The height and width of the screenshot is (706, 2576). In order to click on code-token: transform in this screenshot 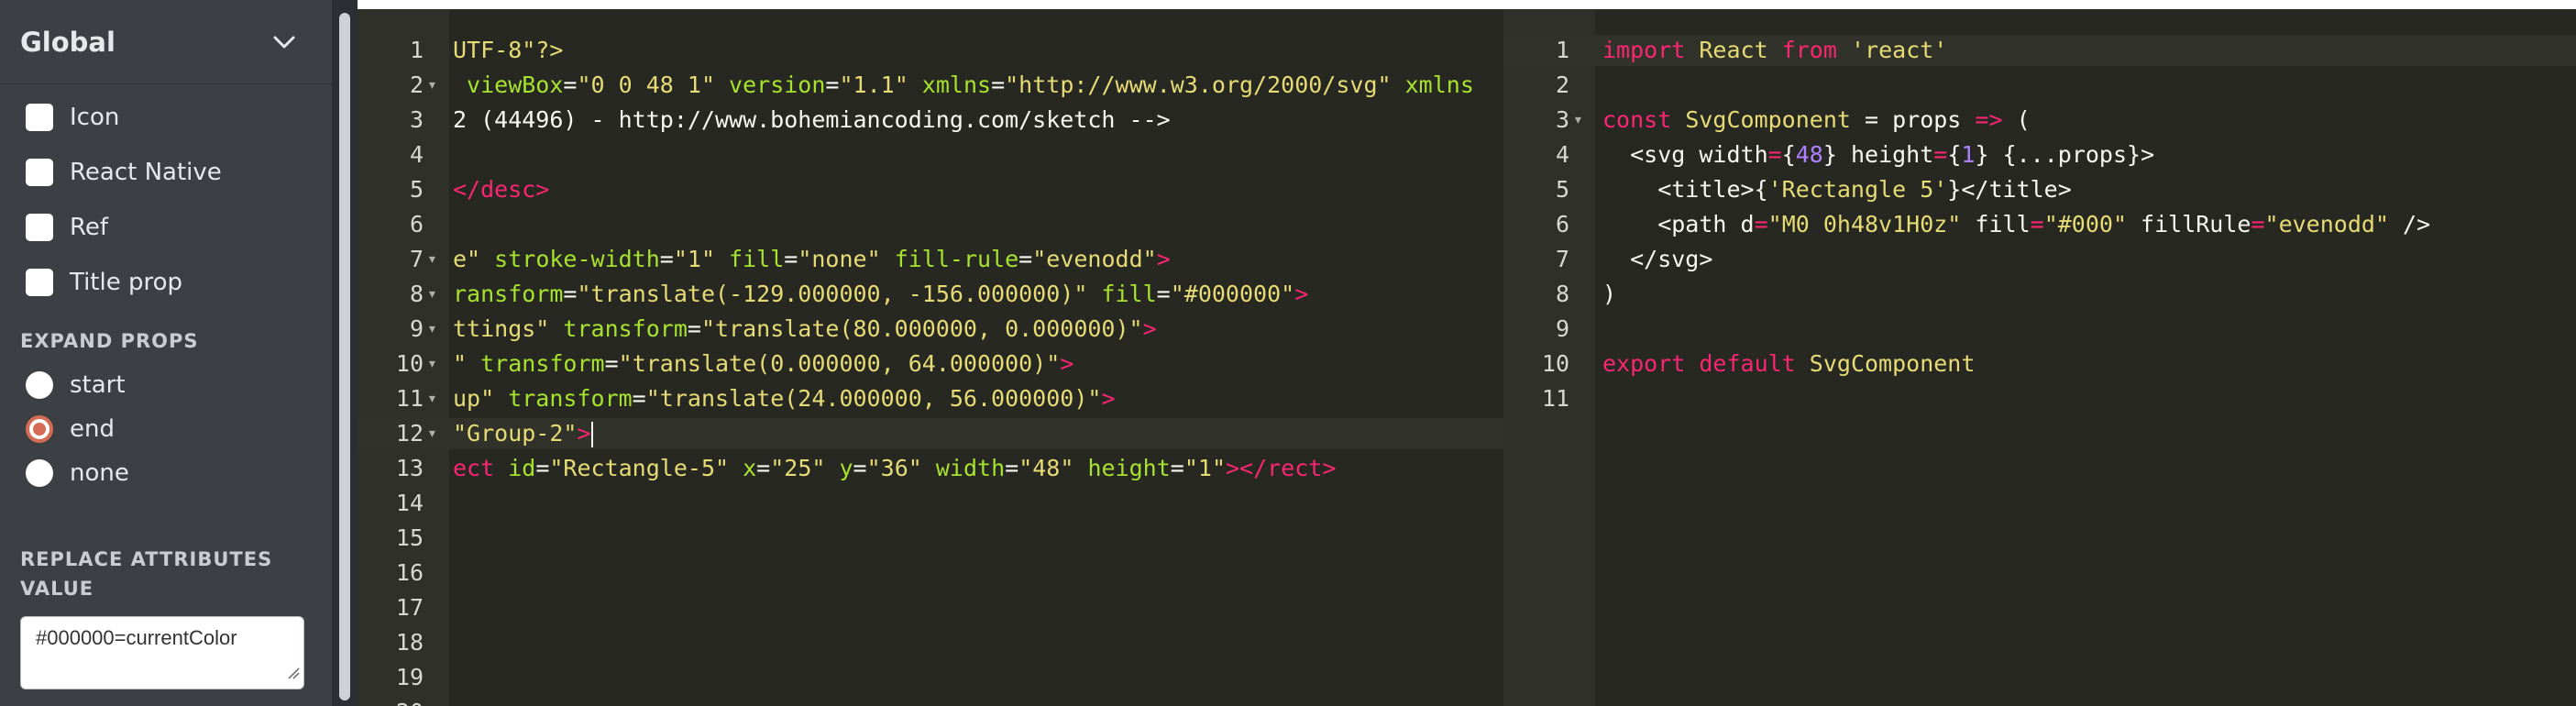, I will do `click(564, 398)`.